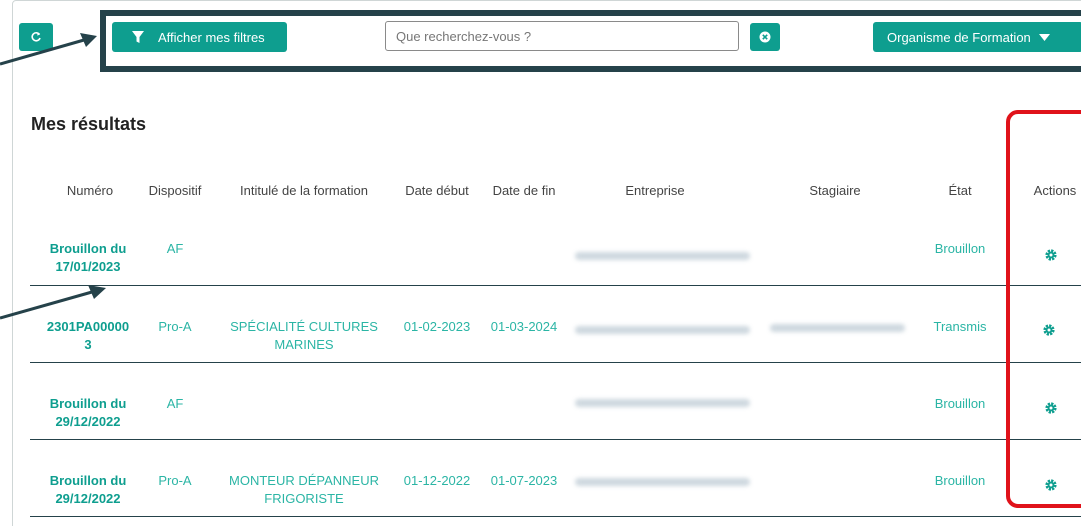  What do you see at coordinates (138, 36) in the screenshot?
I see `filter-icon` at bounding box center [138, 36].